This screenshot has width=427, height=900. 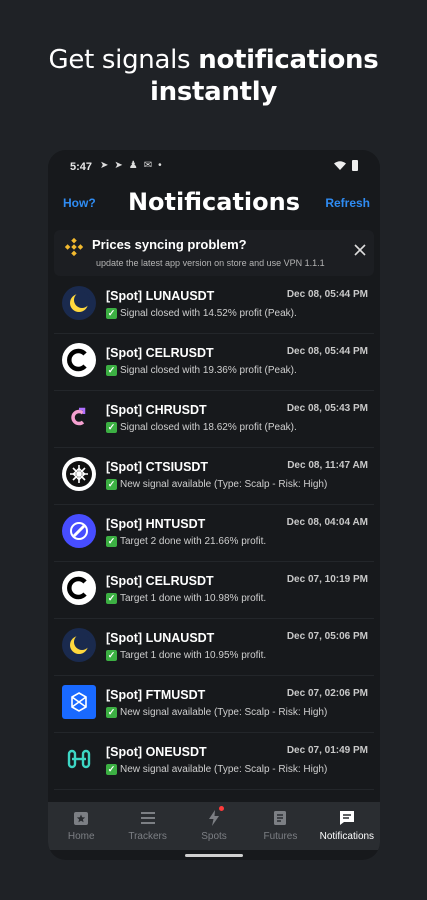 I want to click on status-time: 5:47, so click(x=81, y=167).